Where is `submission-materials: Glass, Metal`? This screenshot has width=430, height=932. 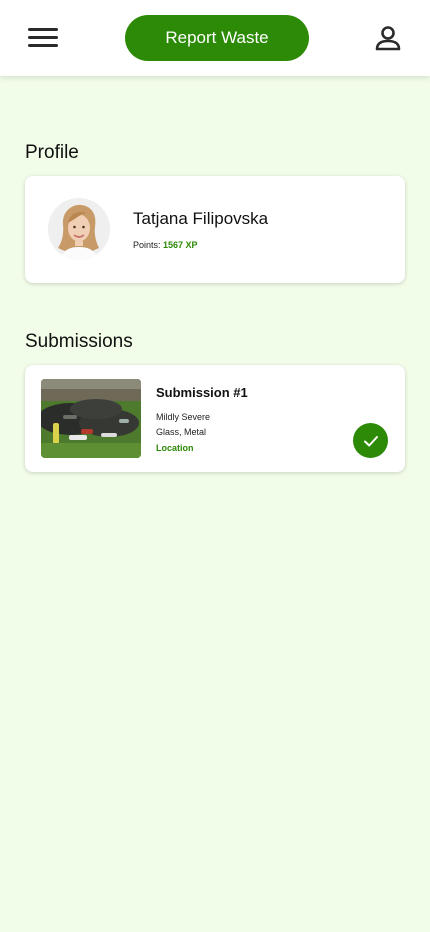
submission-materials: Glass, Metal is located at coordinates (181, 432).